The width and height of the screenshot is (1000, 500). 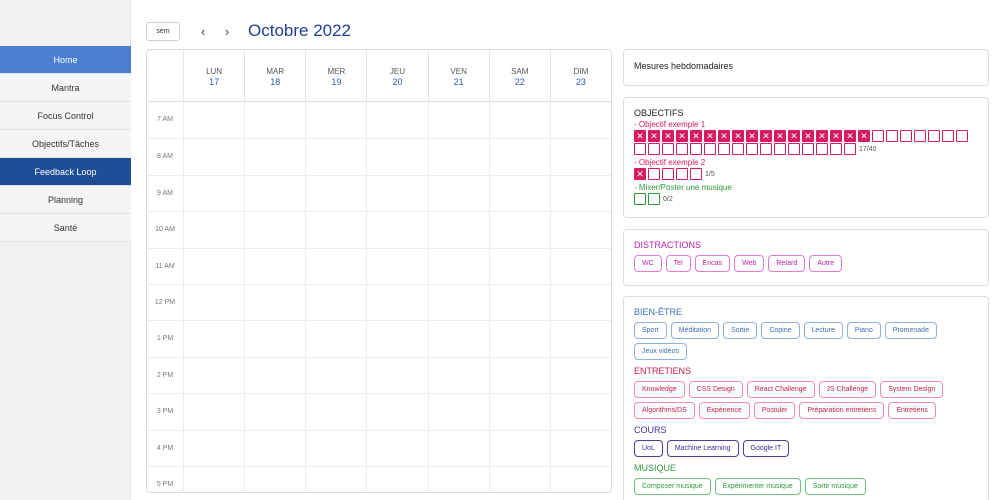 What do you see at coordinates (648, 263) in the screenshot?
I see `distraction-tag-wc: WC` at bounding box center [648, 263].